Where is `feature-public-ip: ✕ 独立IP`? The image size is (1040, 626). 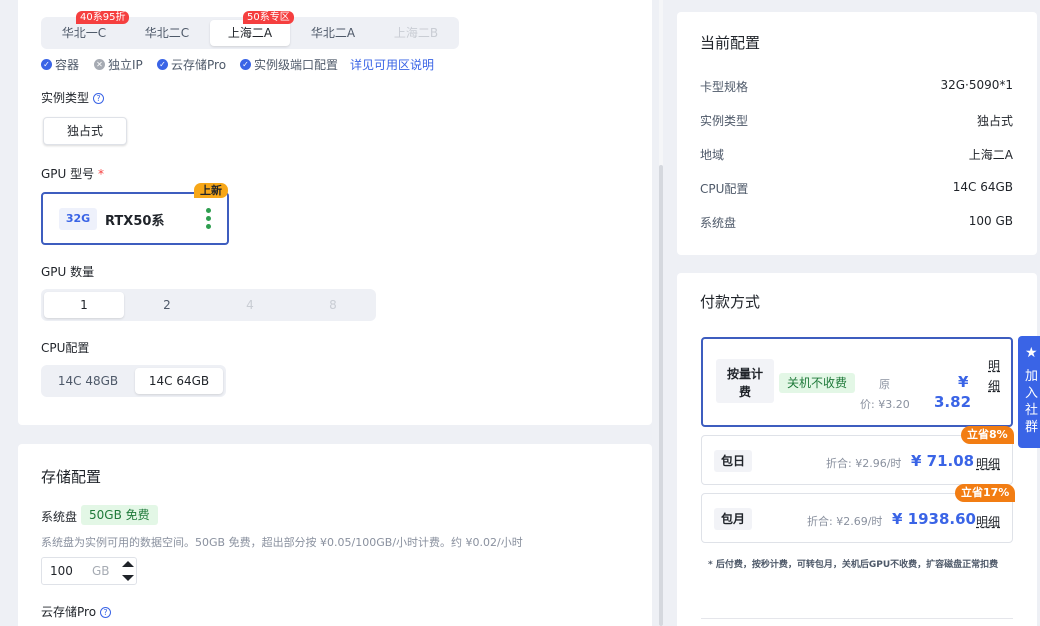
feature-public-ip: ✕ 独立IP is located at coordinates (118, 64).